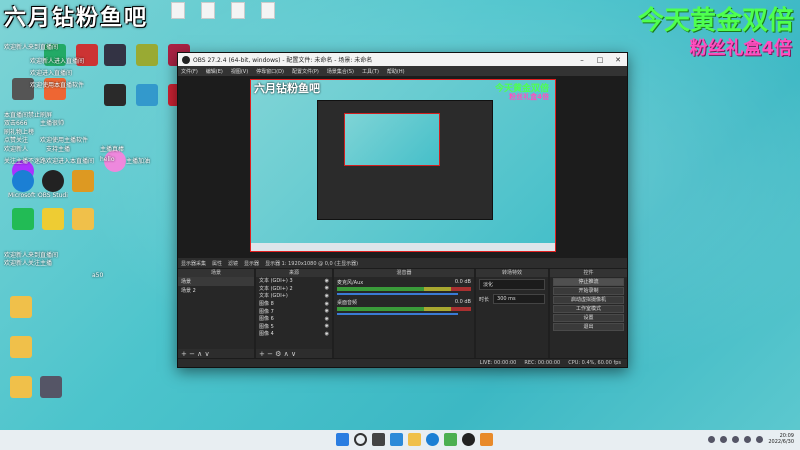 This screenshot has width=800, height=450. I want to click on widgets-icon, so click(396, 439).